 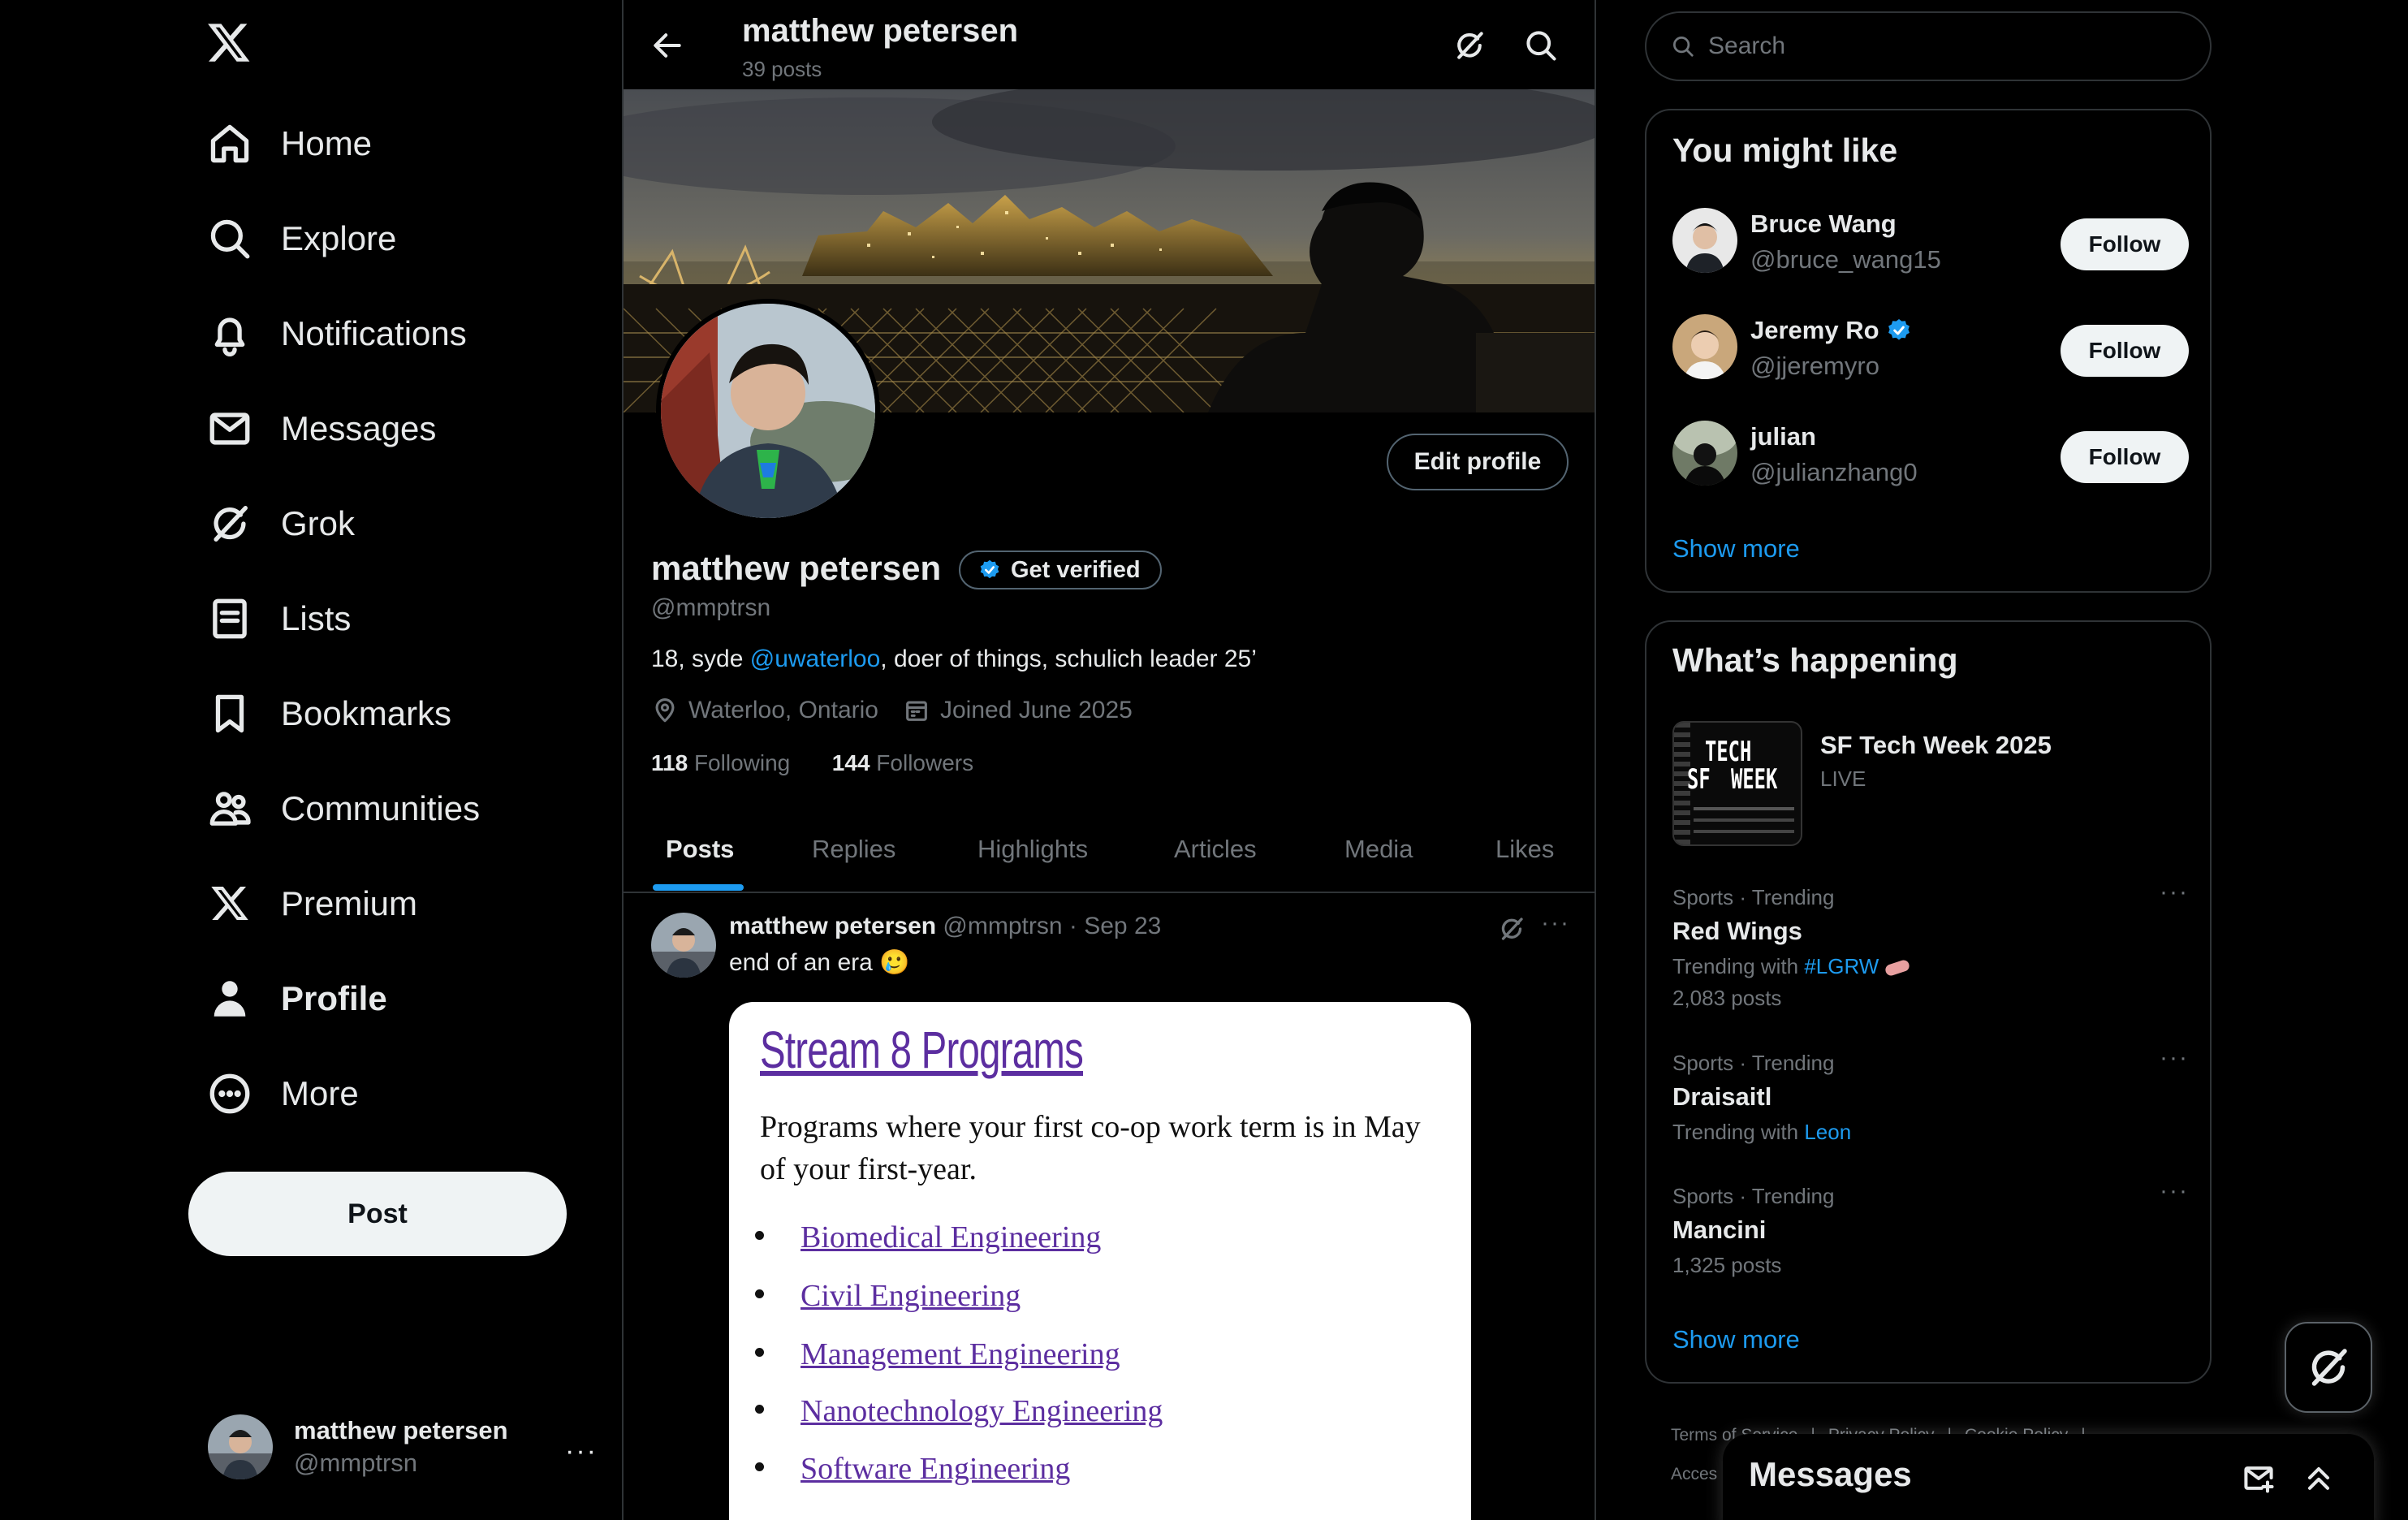 I want to click on suggested-user: Jeremy Ro @jjeremyro Follow, so click(x=1930, y=350).